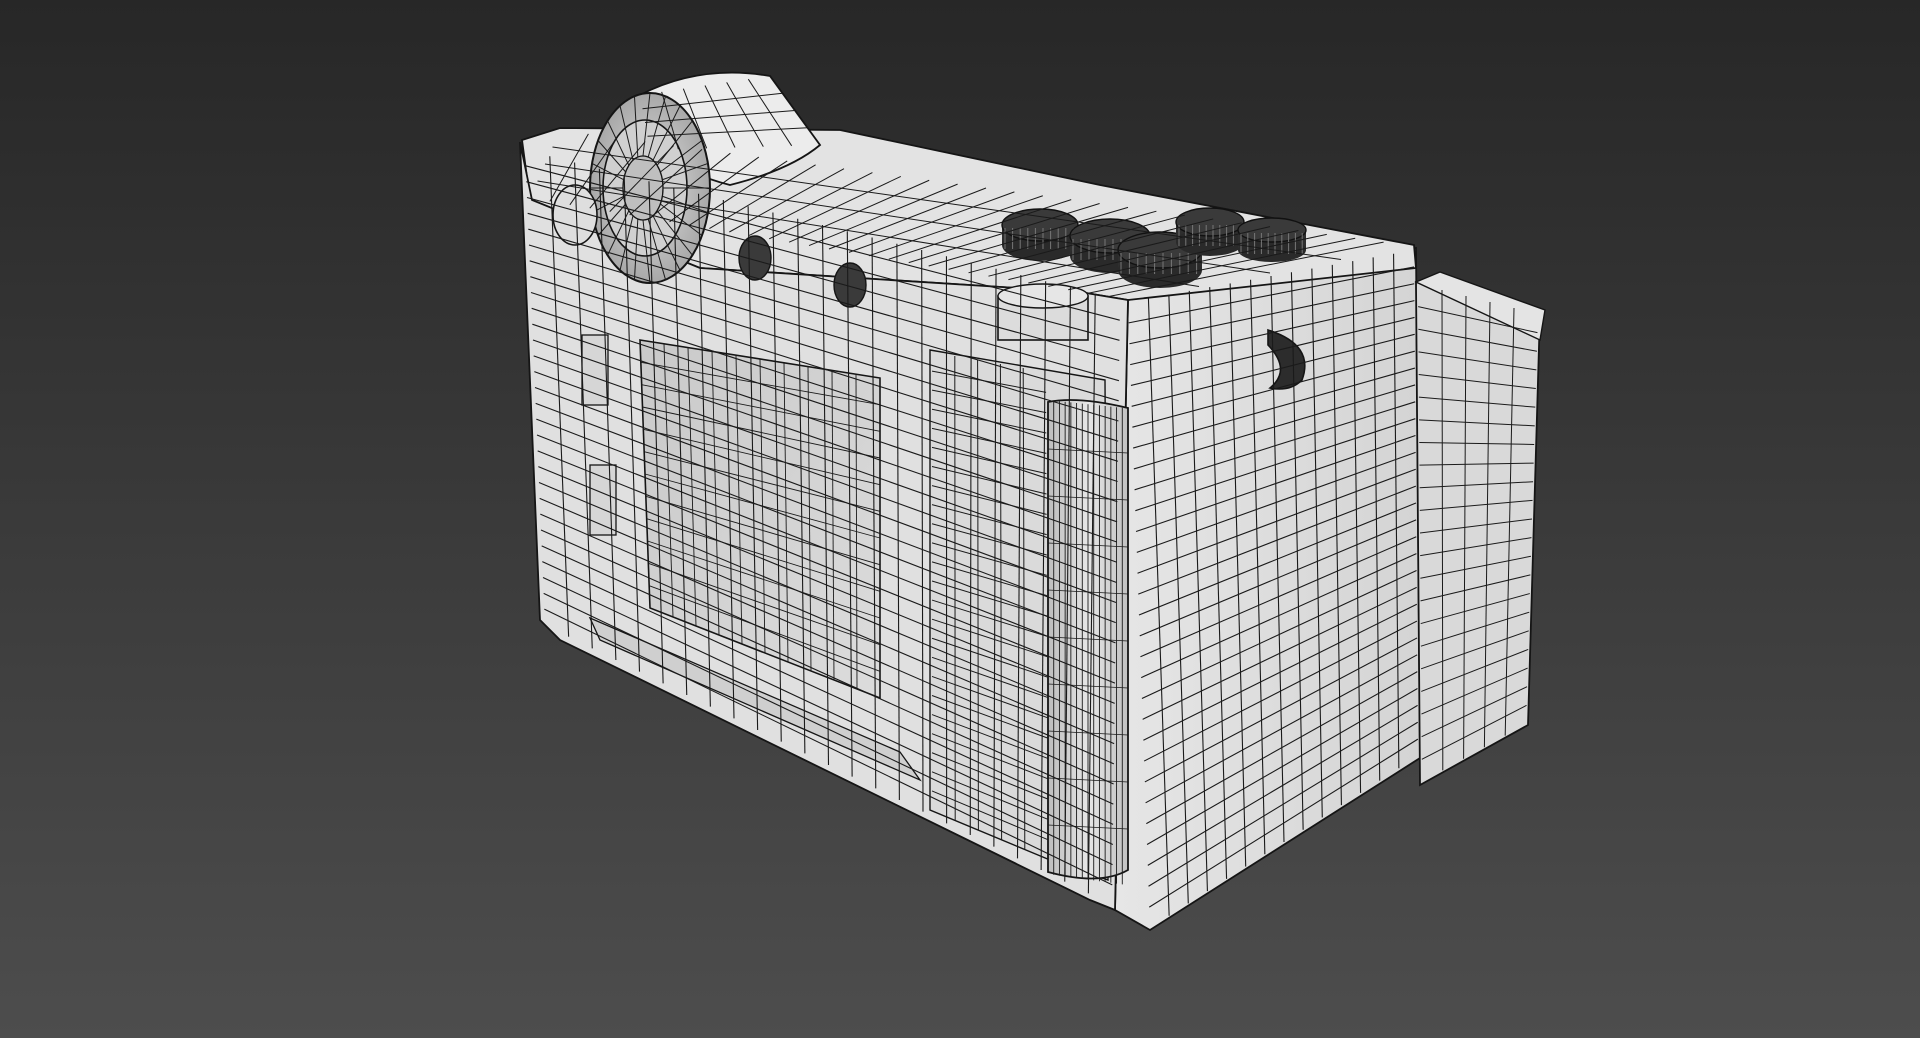 The width and height of the screenshot is (1920, 1038). What do you see at coordinates (850, 285) in the screenshot?
I see `top-hole-right` at bounding box center [850, 285].